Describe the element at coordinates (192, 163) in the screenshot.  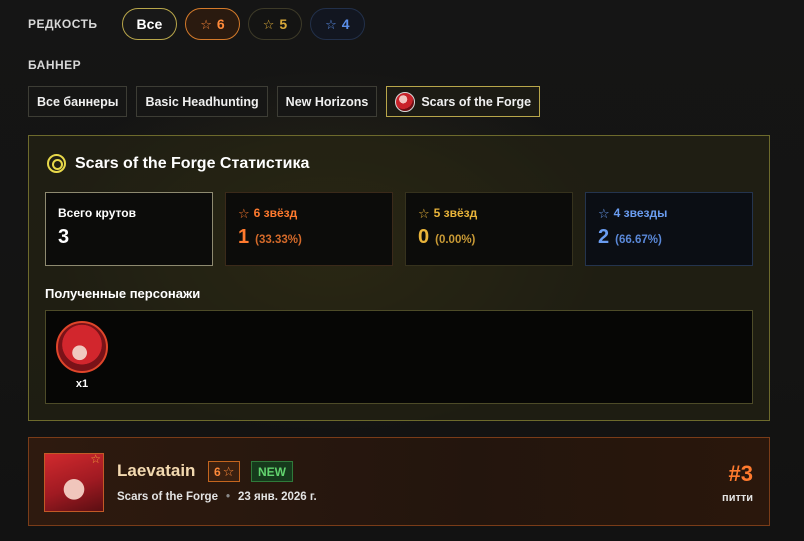
I see `stats-title-text: Scars of the Forge Статистика` at that location.